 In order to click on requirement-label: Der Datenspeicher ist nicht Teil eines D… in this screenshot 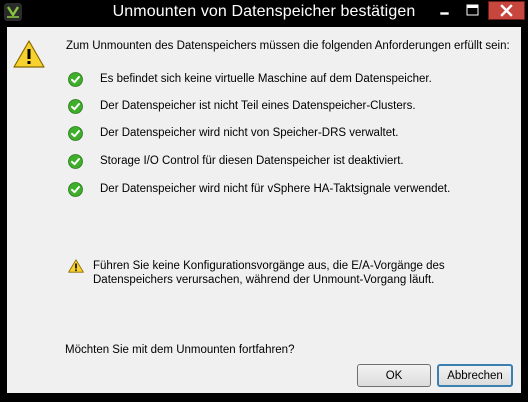, I will do `click(258, 106)`.